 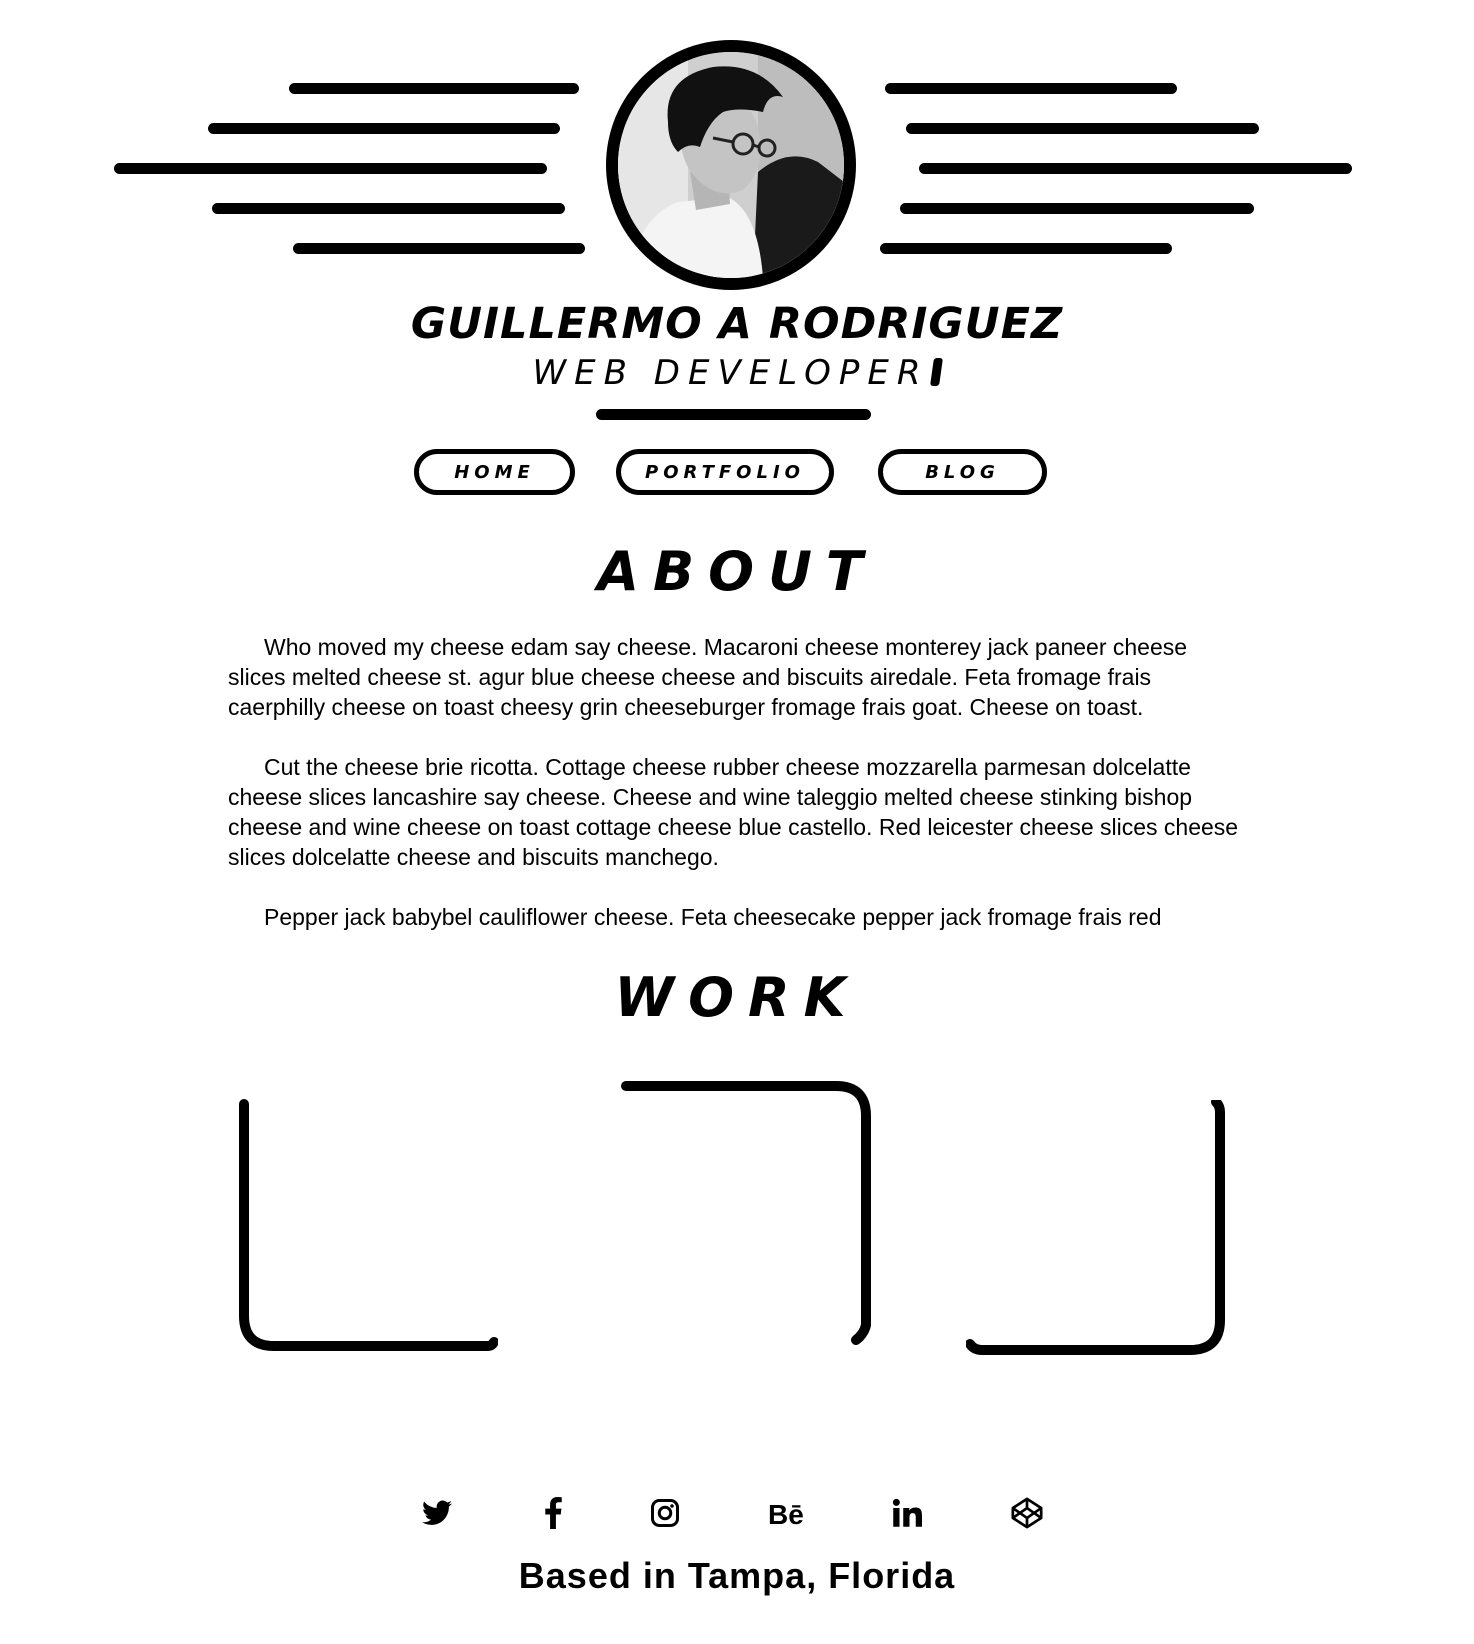 I want to click on subtitle: WEB DEVELOPER, so click(x=737, y=373).